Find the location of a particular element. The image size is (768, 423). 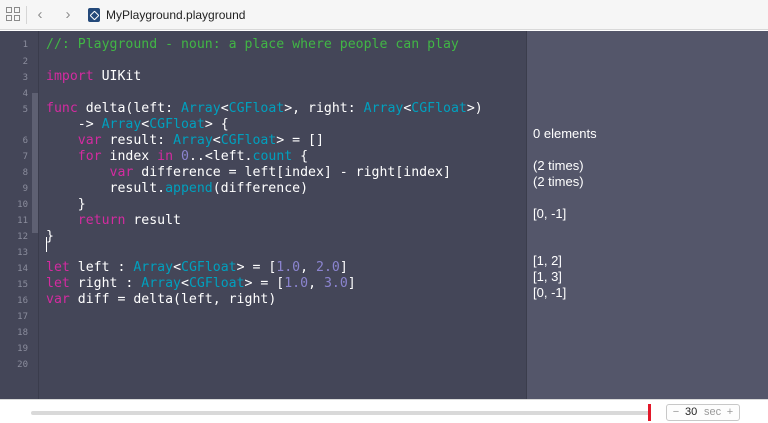

line-number: 15 is located at coordinates (22, 285).